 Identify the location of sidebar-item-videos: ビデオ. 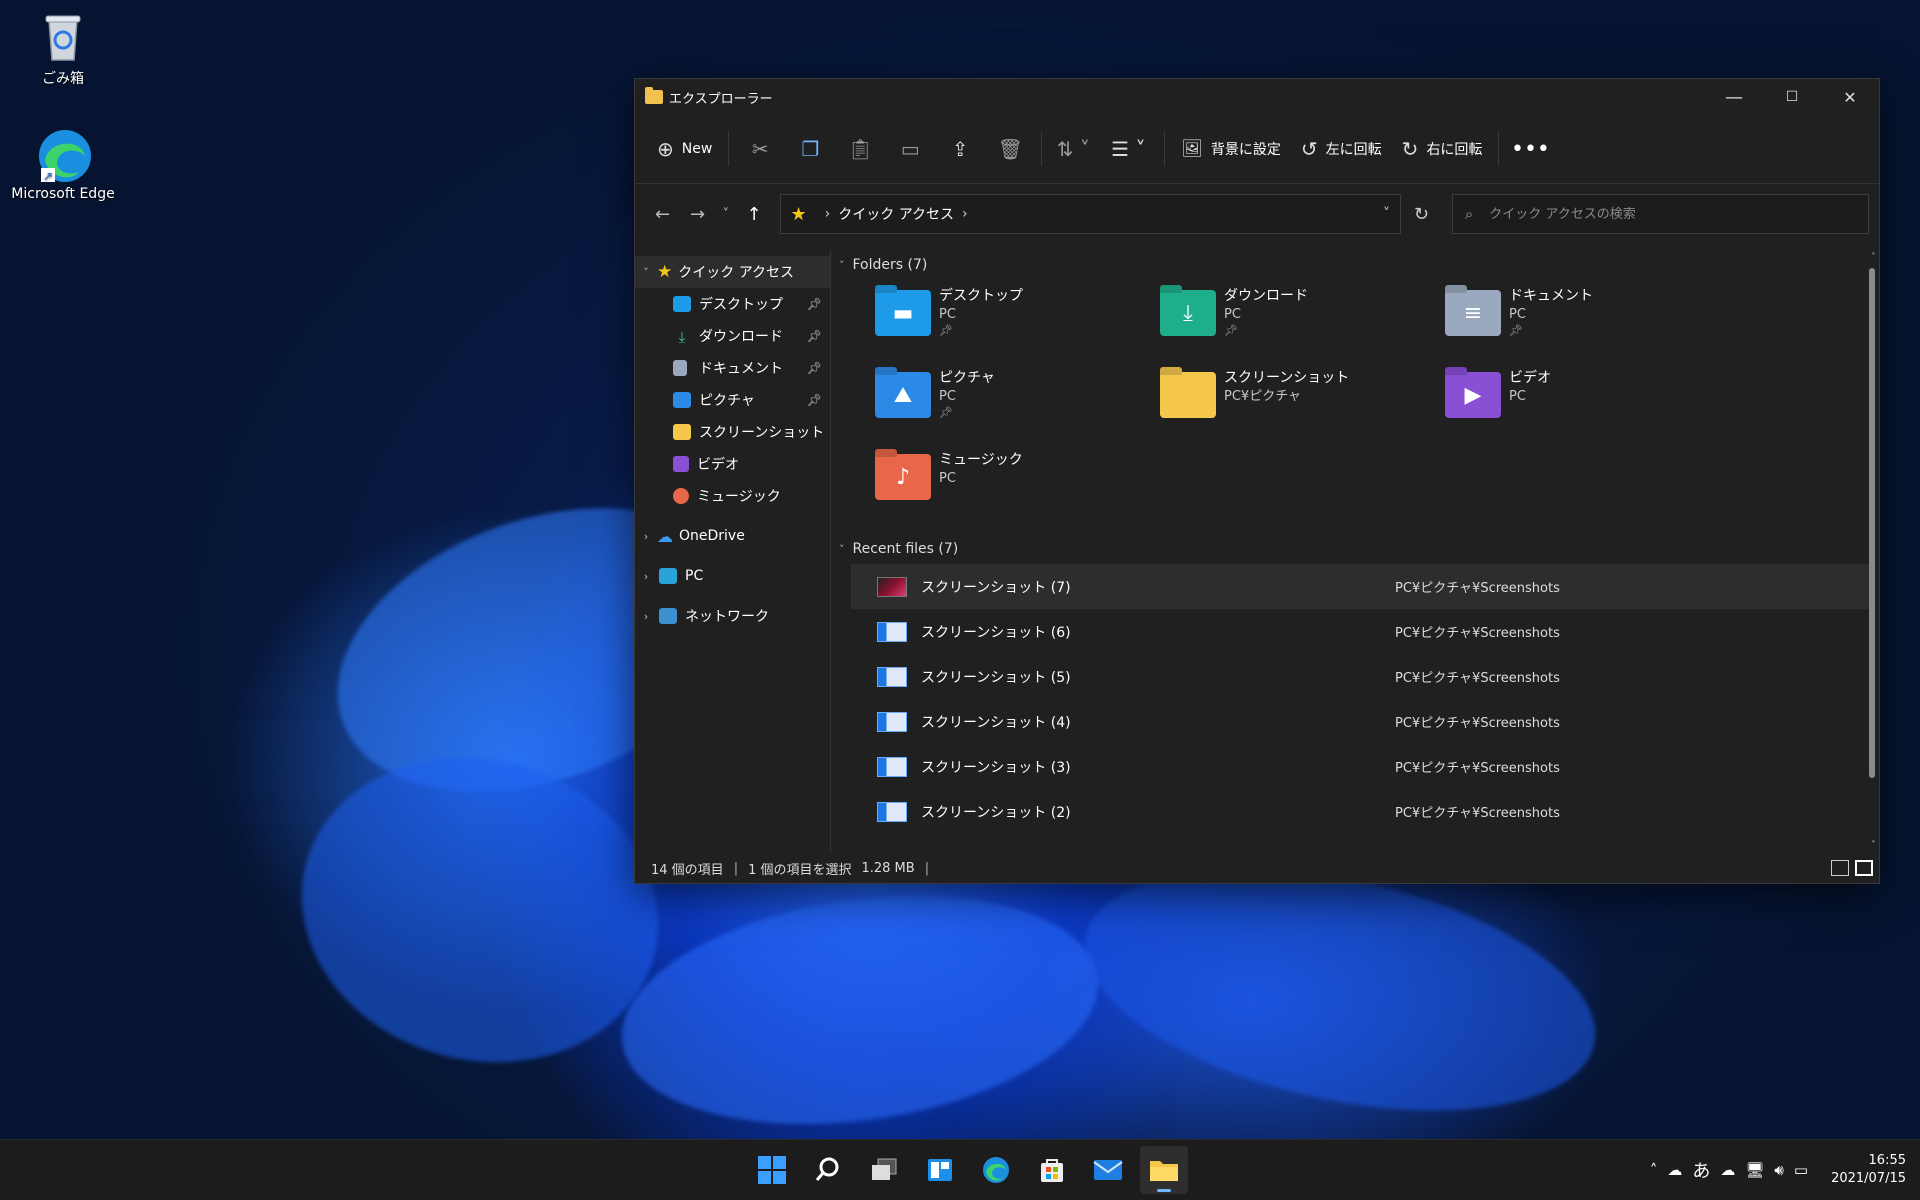
(732, 464).